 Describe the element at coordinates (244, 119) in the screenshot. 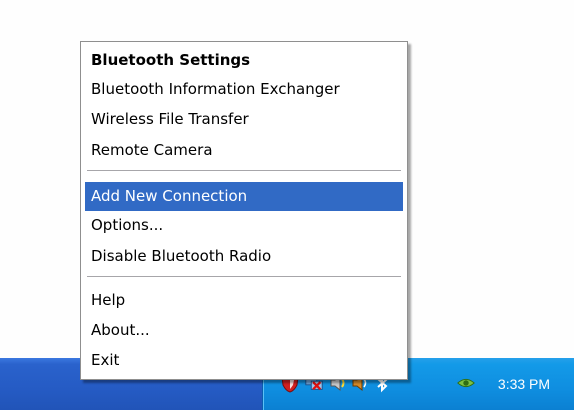

I see `menu-item-wireless-file-transfer: Wireless File Transfer` at that location.